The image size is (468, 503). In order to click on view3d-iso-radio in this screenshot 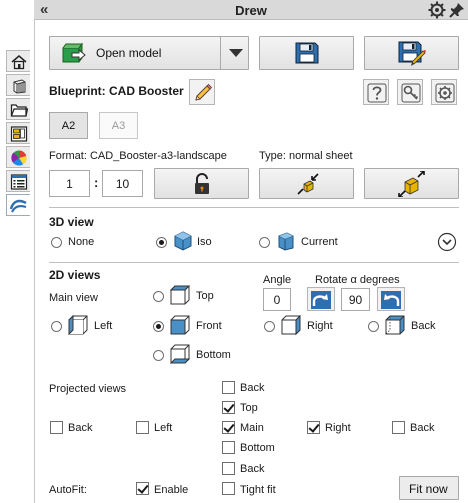, I will do `click(161, 242)`.